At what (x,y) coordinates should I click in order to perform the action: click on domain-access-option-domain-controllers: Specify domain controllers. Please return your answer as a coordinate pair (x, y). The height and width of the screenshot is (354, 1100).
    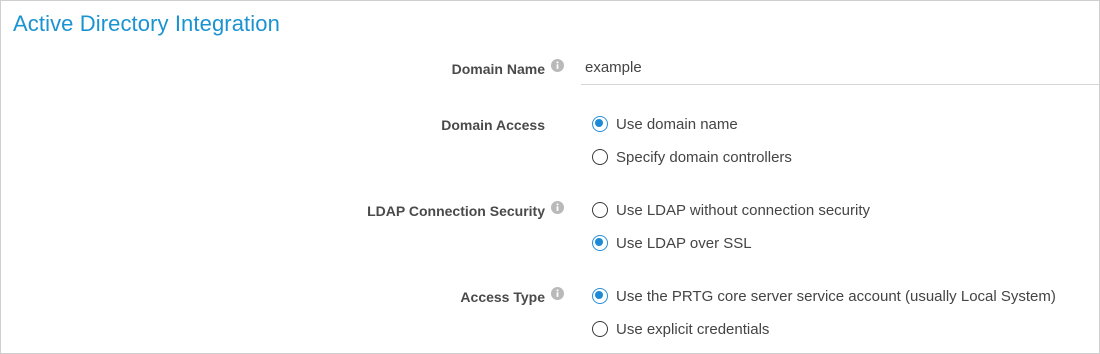
    Looking at the image, I should click on (692, 157).